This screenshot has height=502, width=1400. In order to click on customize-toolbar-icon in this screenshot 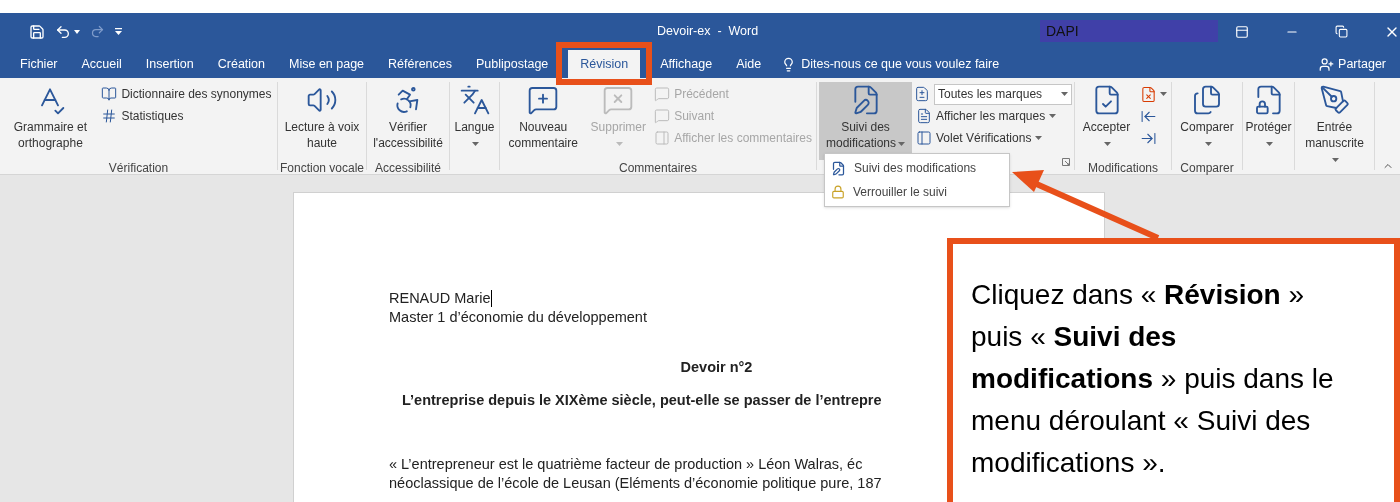, I will do `click(118, 31)`.